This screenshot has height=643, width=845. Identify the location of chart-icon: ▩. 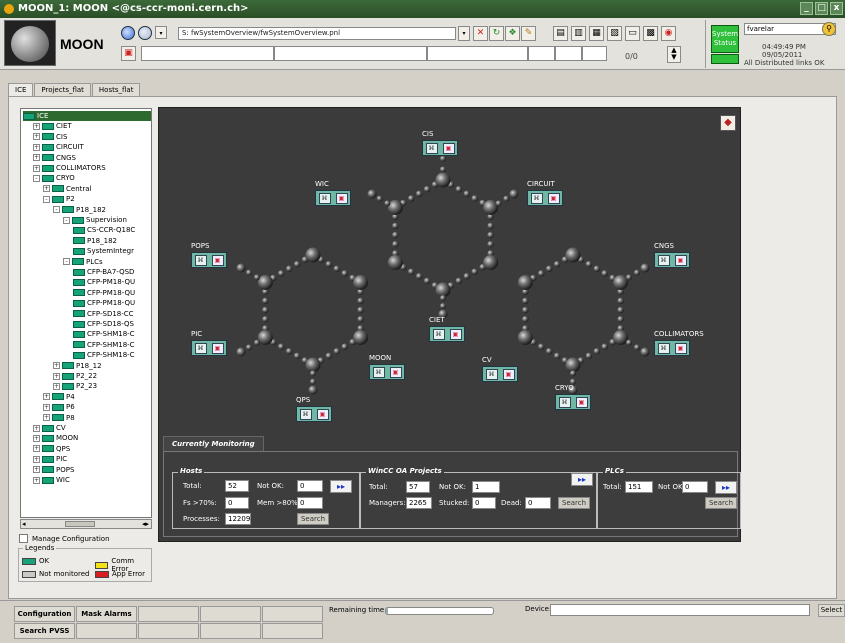
(650, 33).